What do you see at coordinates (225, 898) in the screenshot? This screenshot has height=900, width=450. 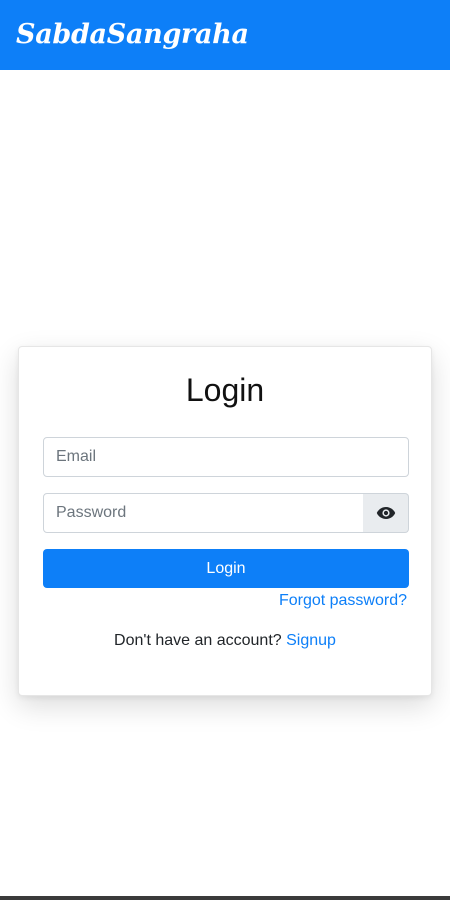 I see `bottom-system-bar` at bounding box center [225, 898].